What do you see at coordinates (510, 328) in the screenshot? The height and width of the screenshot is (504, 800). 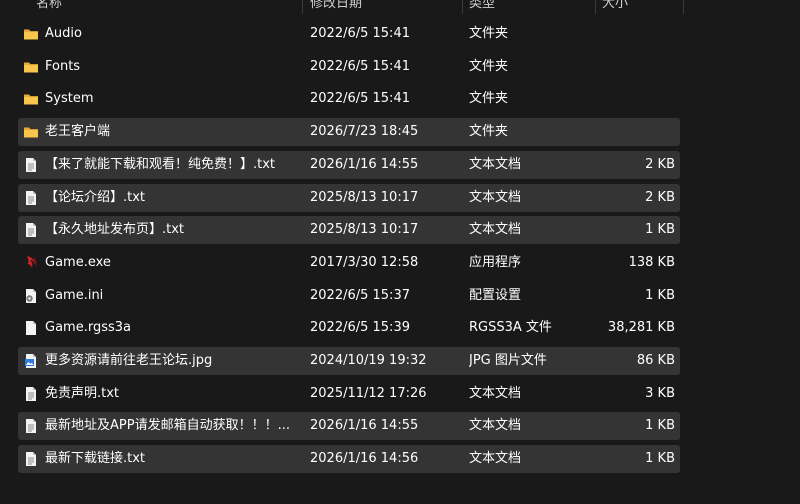 I see `file-type: RGSS3A 文件` at bounding box center [510, 328].